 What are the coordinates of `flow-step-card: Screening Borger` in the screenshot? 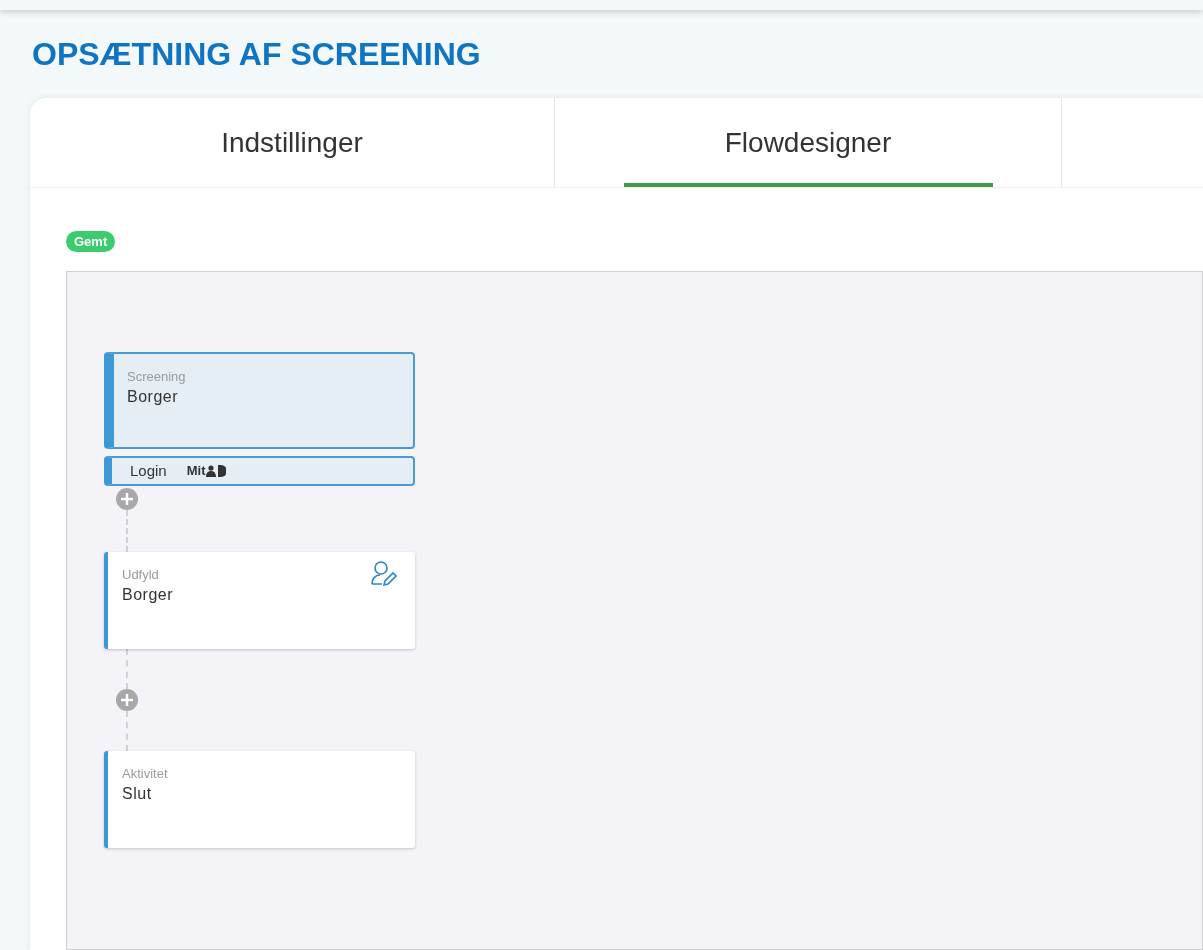 It's located at (259, 400).